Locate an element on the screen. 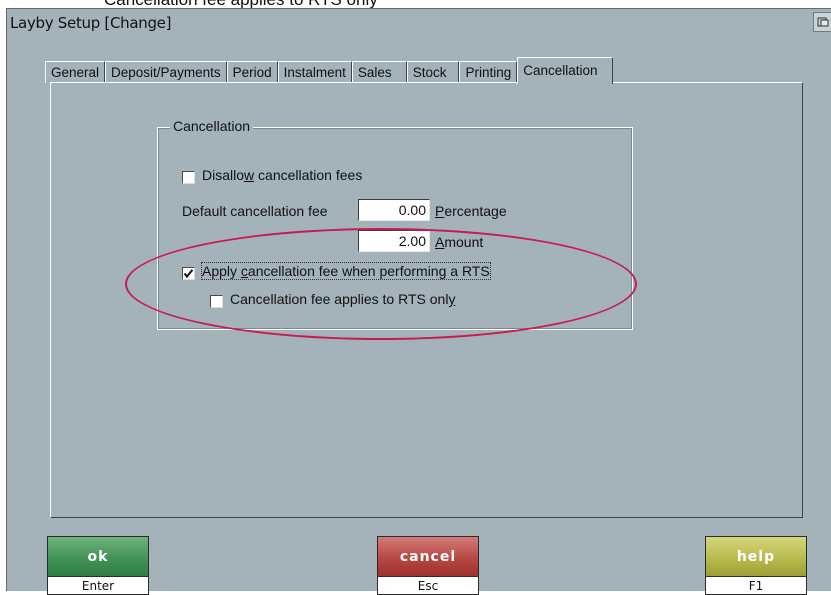 The height and width of the screenshot is (595, 831). tab-printing: Printing is located at coordinates (488, 72).